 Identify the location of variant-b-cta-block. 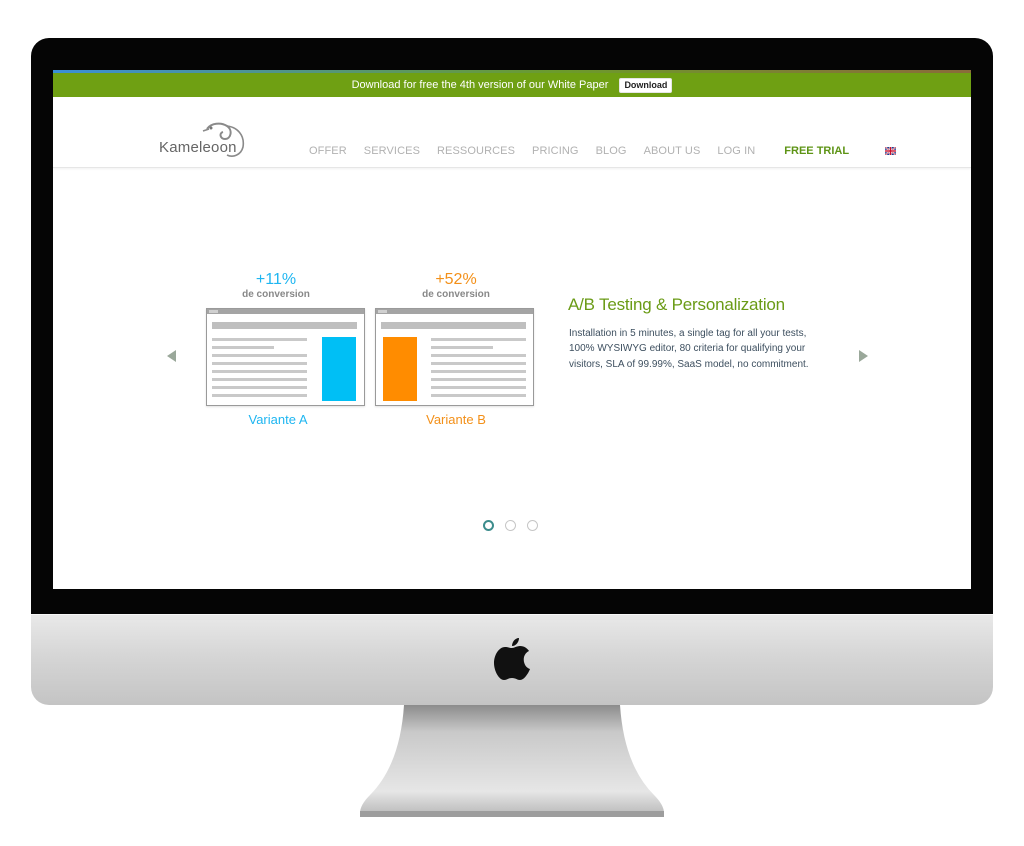
(400, 369).